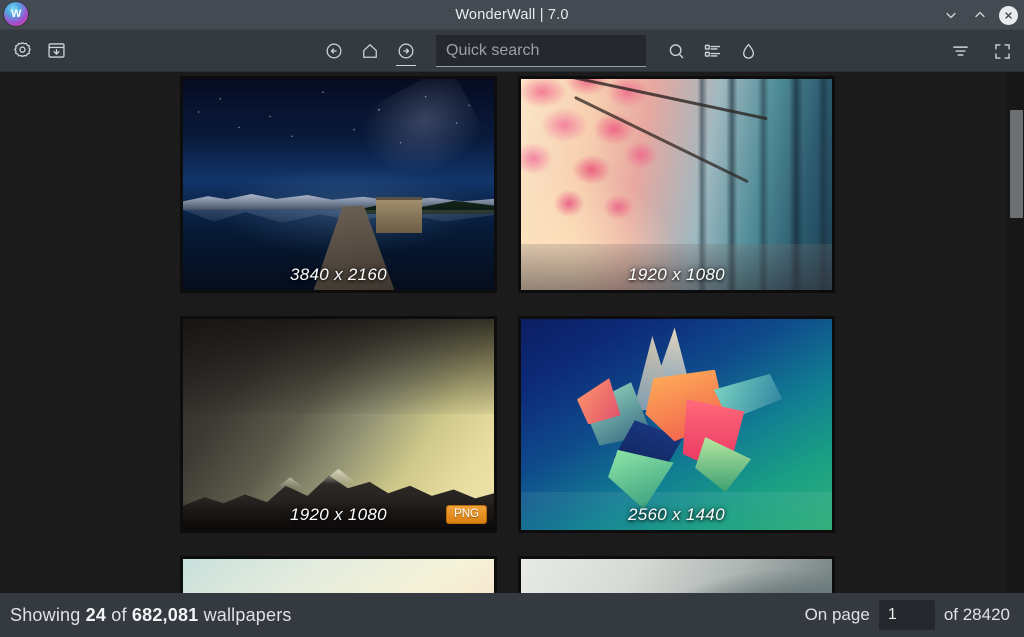  What do you see at coordinates (406, 52) in the screenshot?
I see `forward-icon` at bounding box center [406, 52].